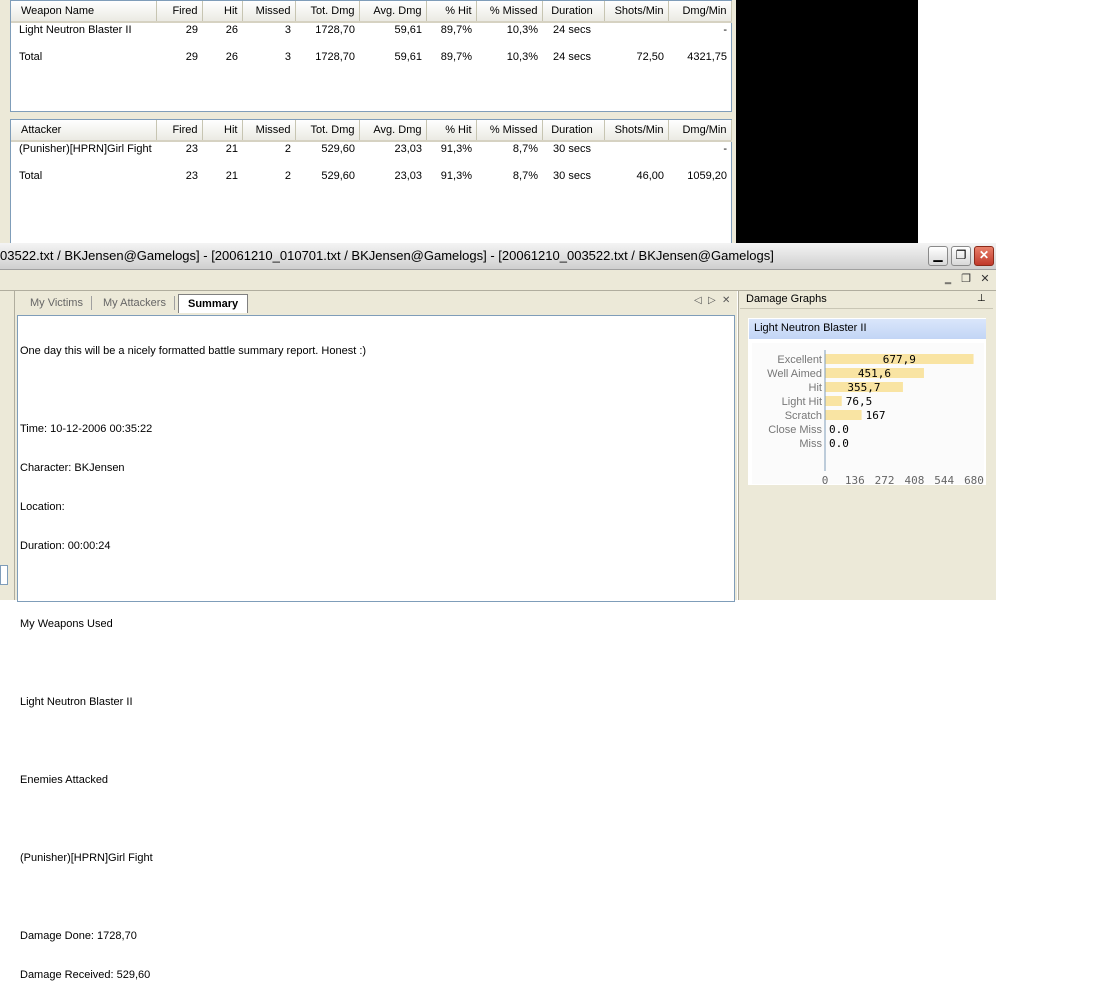  I want to click on cell-hit: 21, so click(231, 176).